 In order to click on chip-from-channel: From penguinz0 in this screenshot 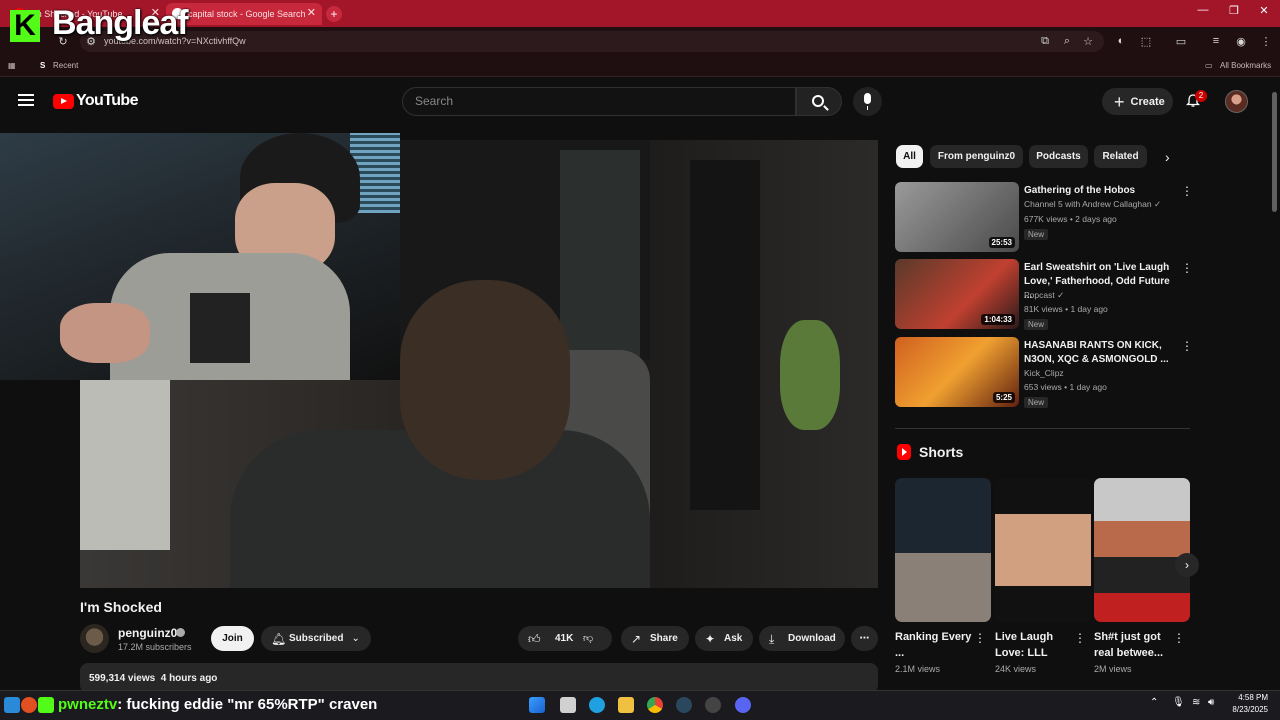, I will do `click(976, 156)`.